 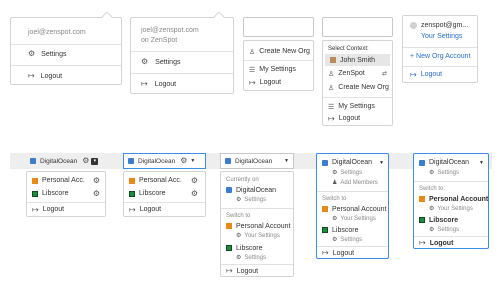 What do you see at coordinates (333, 60) in the screenshot?
I see `user-avatar-icon` at bounding box center [333, 60].